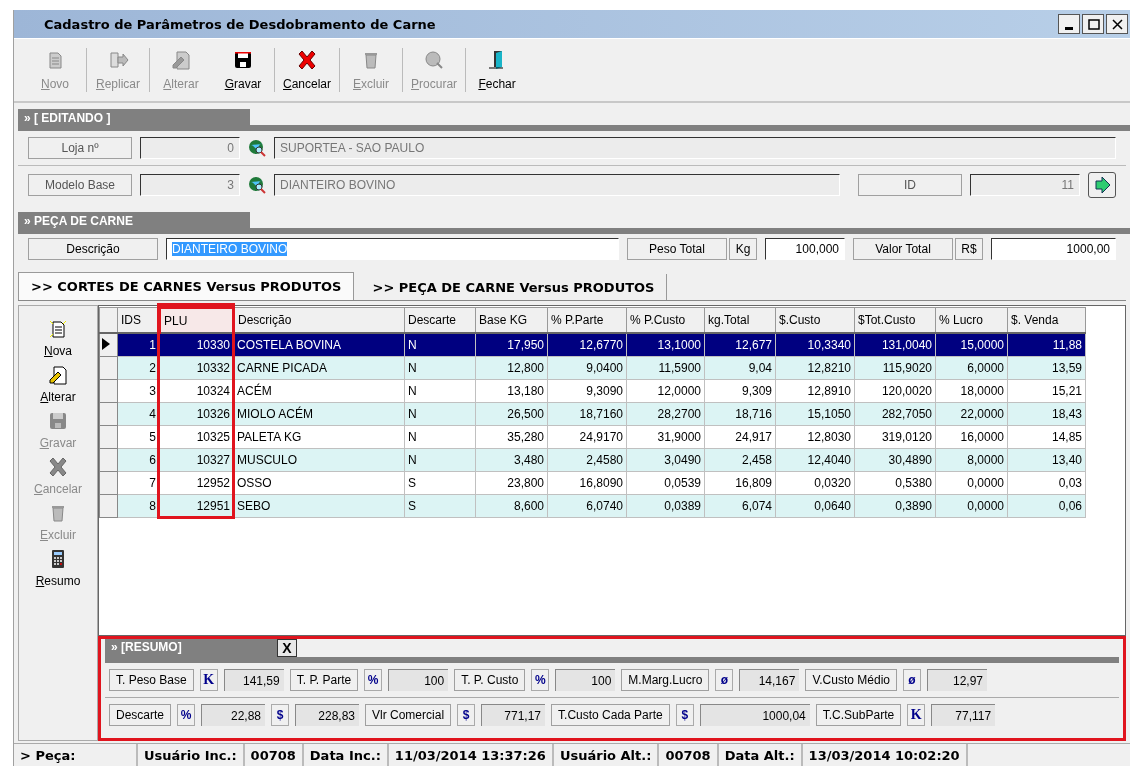 The width and height of the screenshot is (1130, 766). What do you see at coordinates (319, 460) in the screenshot?
I see `table-cell: MUSCULO` at bounding box center [319, 460].